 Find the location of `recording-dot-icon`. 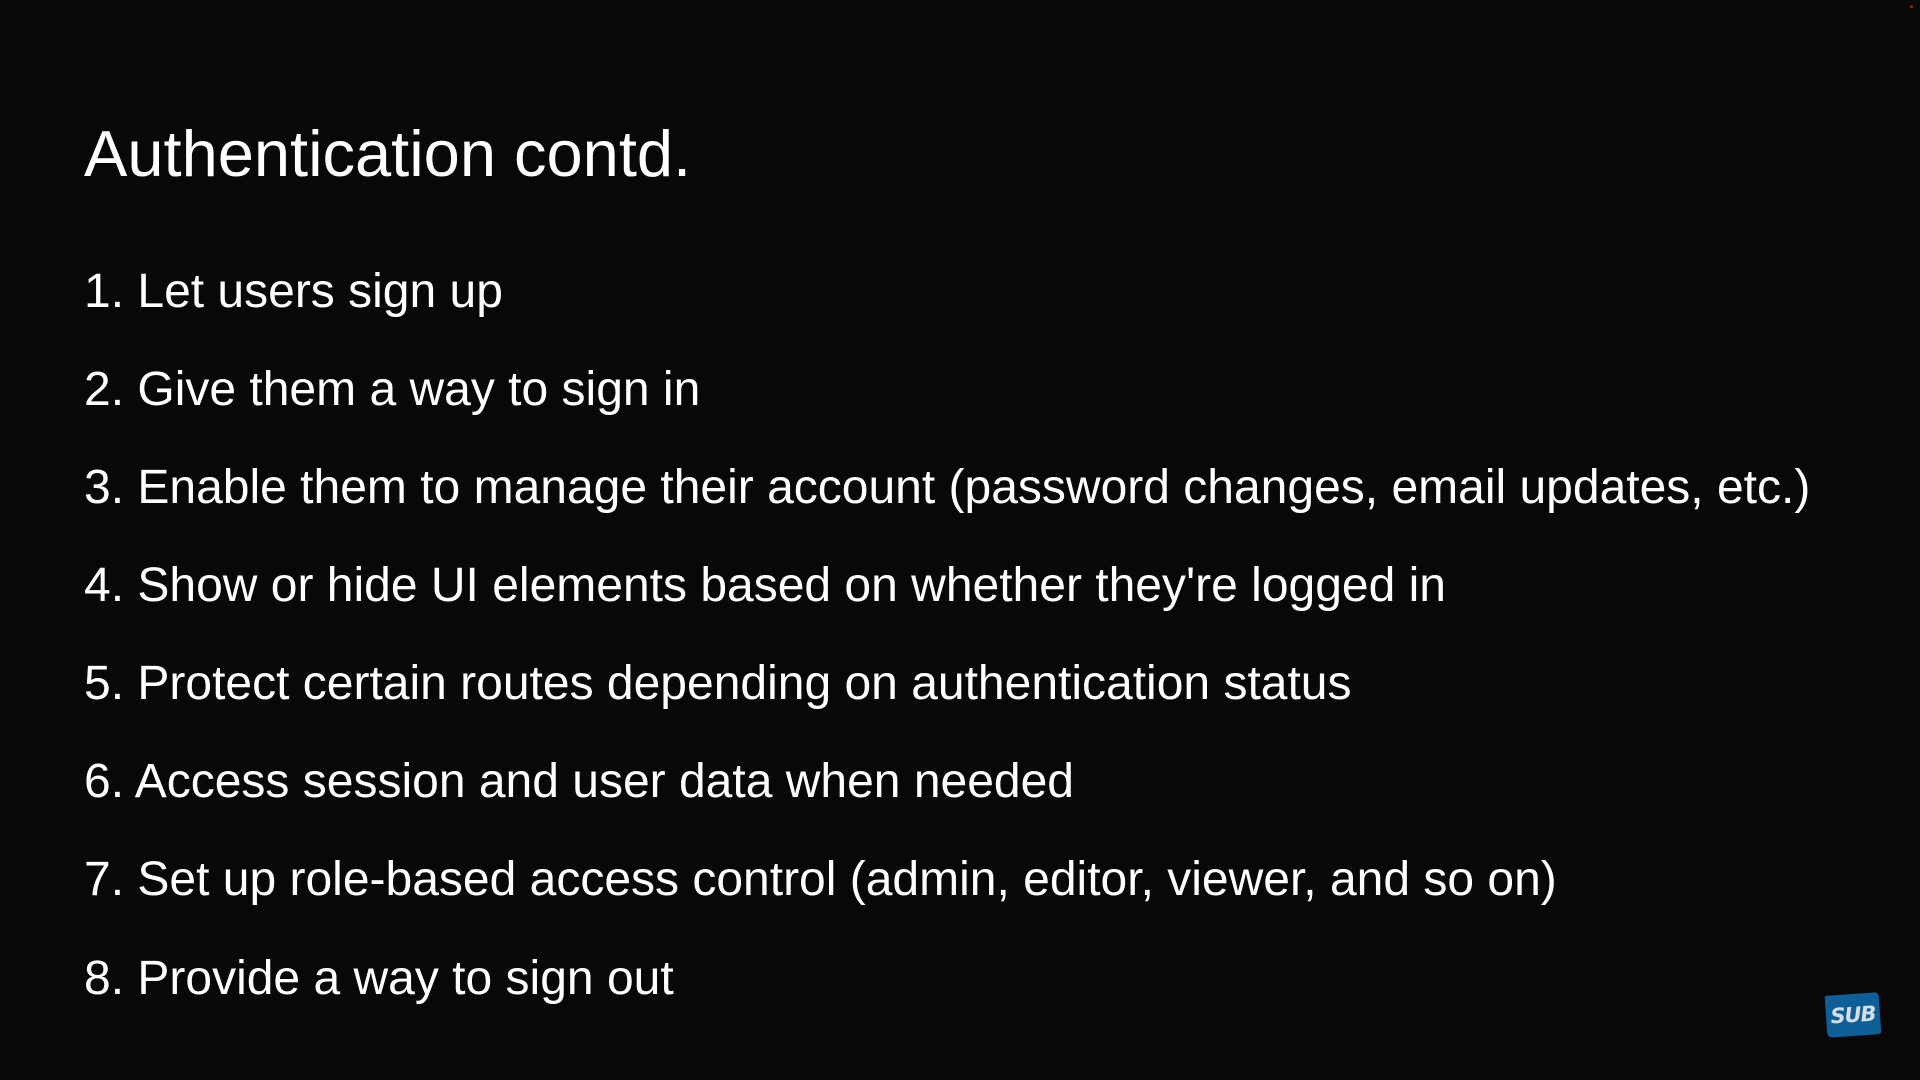

recording-dot-icon is located at coordinates (1911, 6).